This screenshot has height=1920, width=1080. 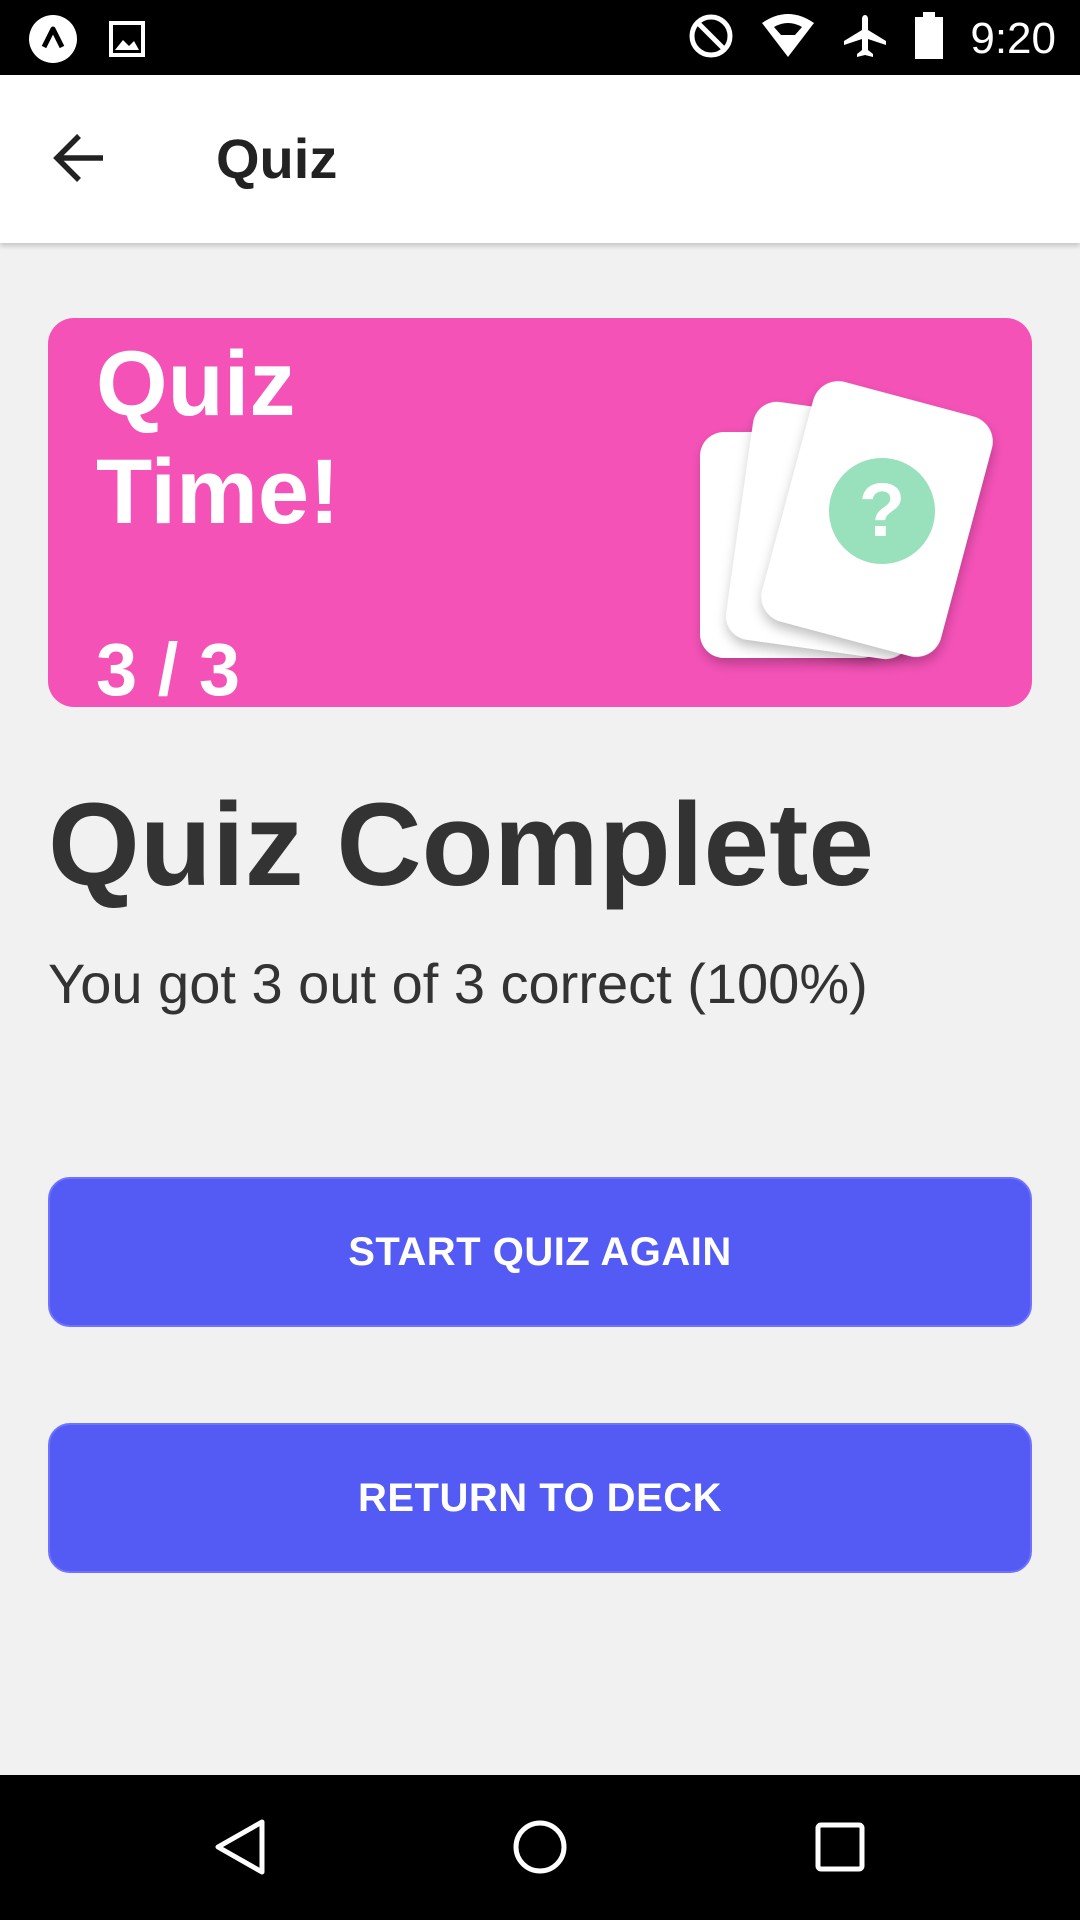 I want to click on arrow-back-icon, so click(x=79, y=160).